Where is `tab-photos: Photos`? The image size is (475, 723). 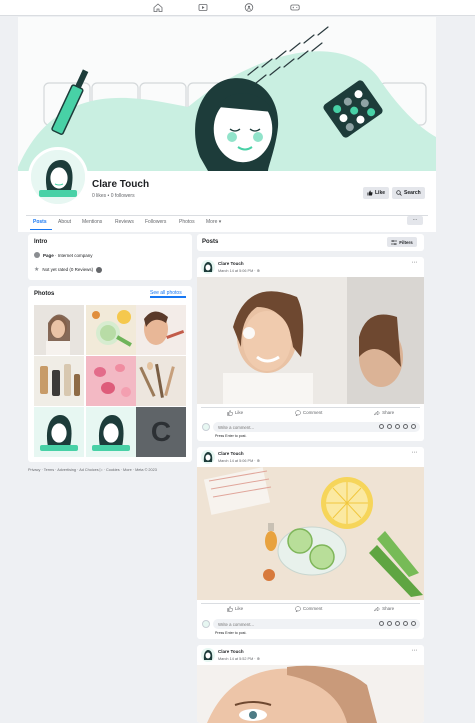
tab-photos: Photos is located at coordinates (187, 222).